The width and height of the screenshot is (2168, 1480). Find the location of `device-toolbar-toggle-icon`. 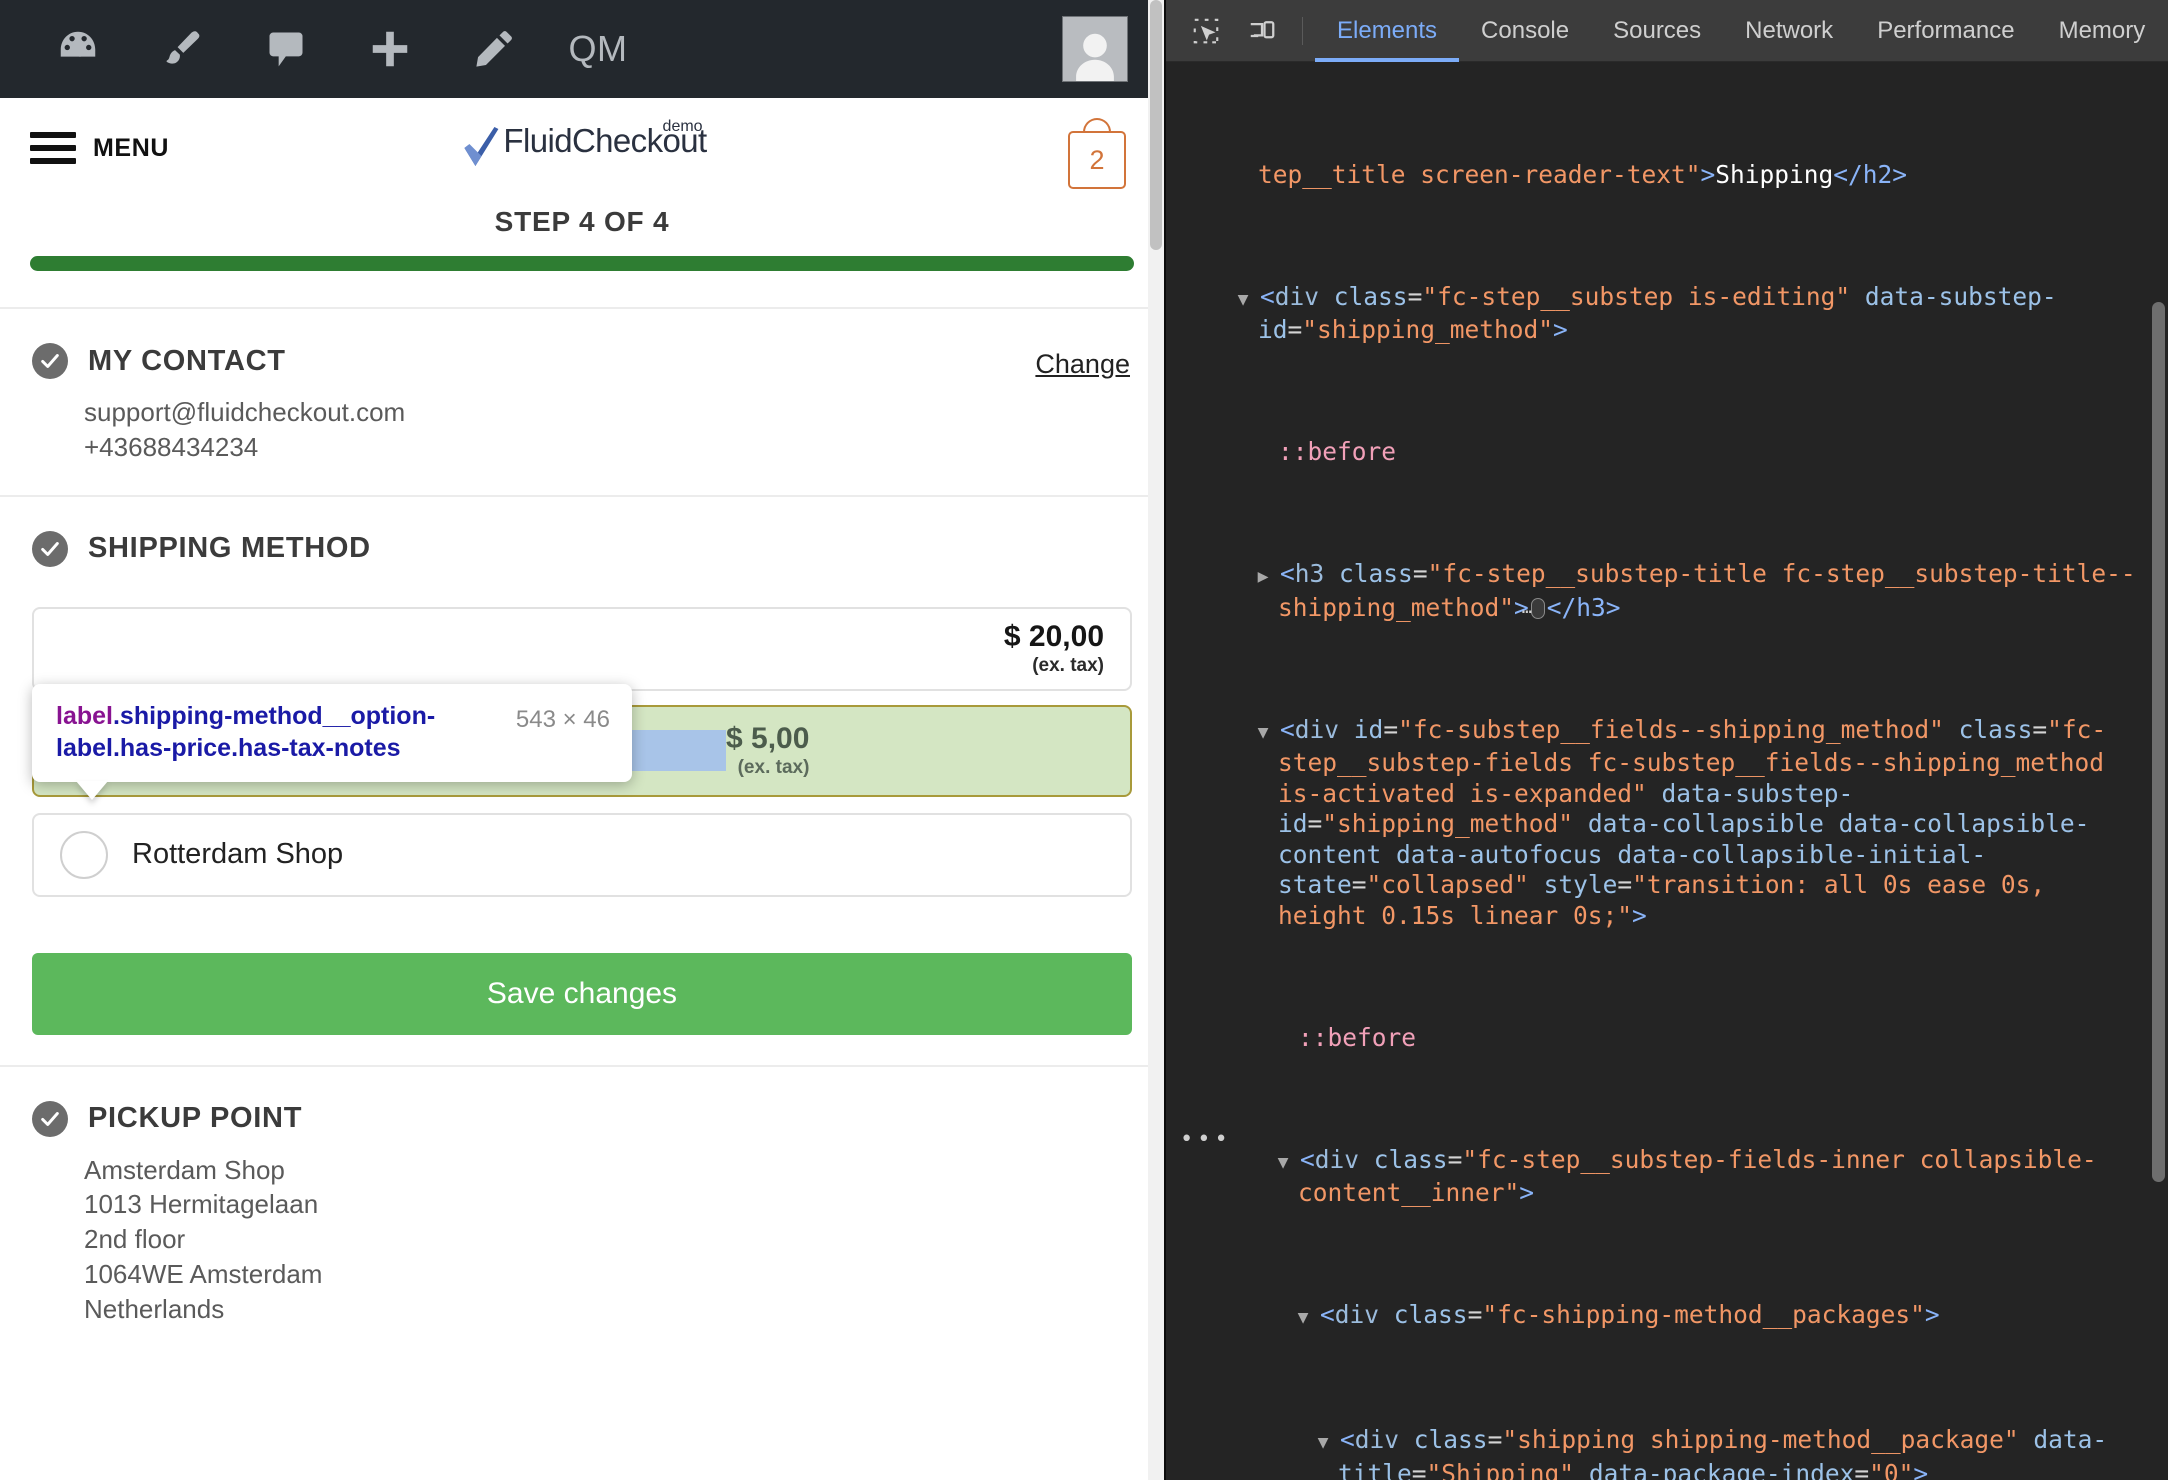

device-toolbar-toggle-icon is located at coordinates (1262, 31).